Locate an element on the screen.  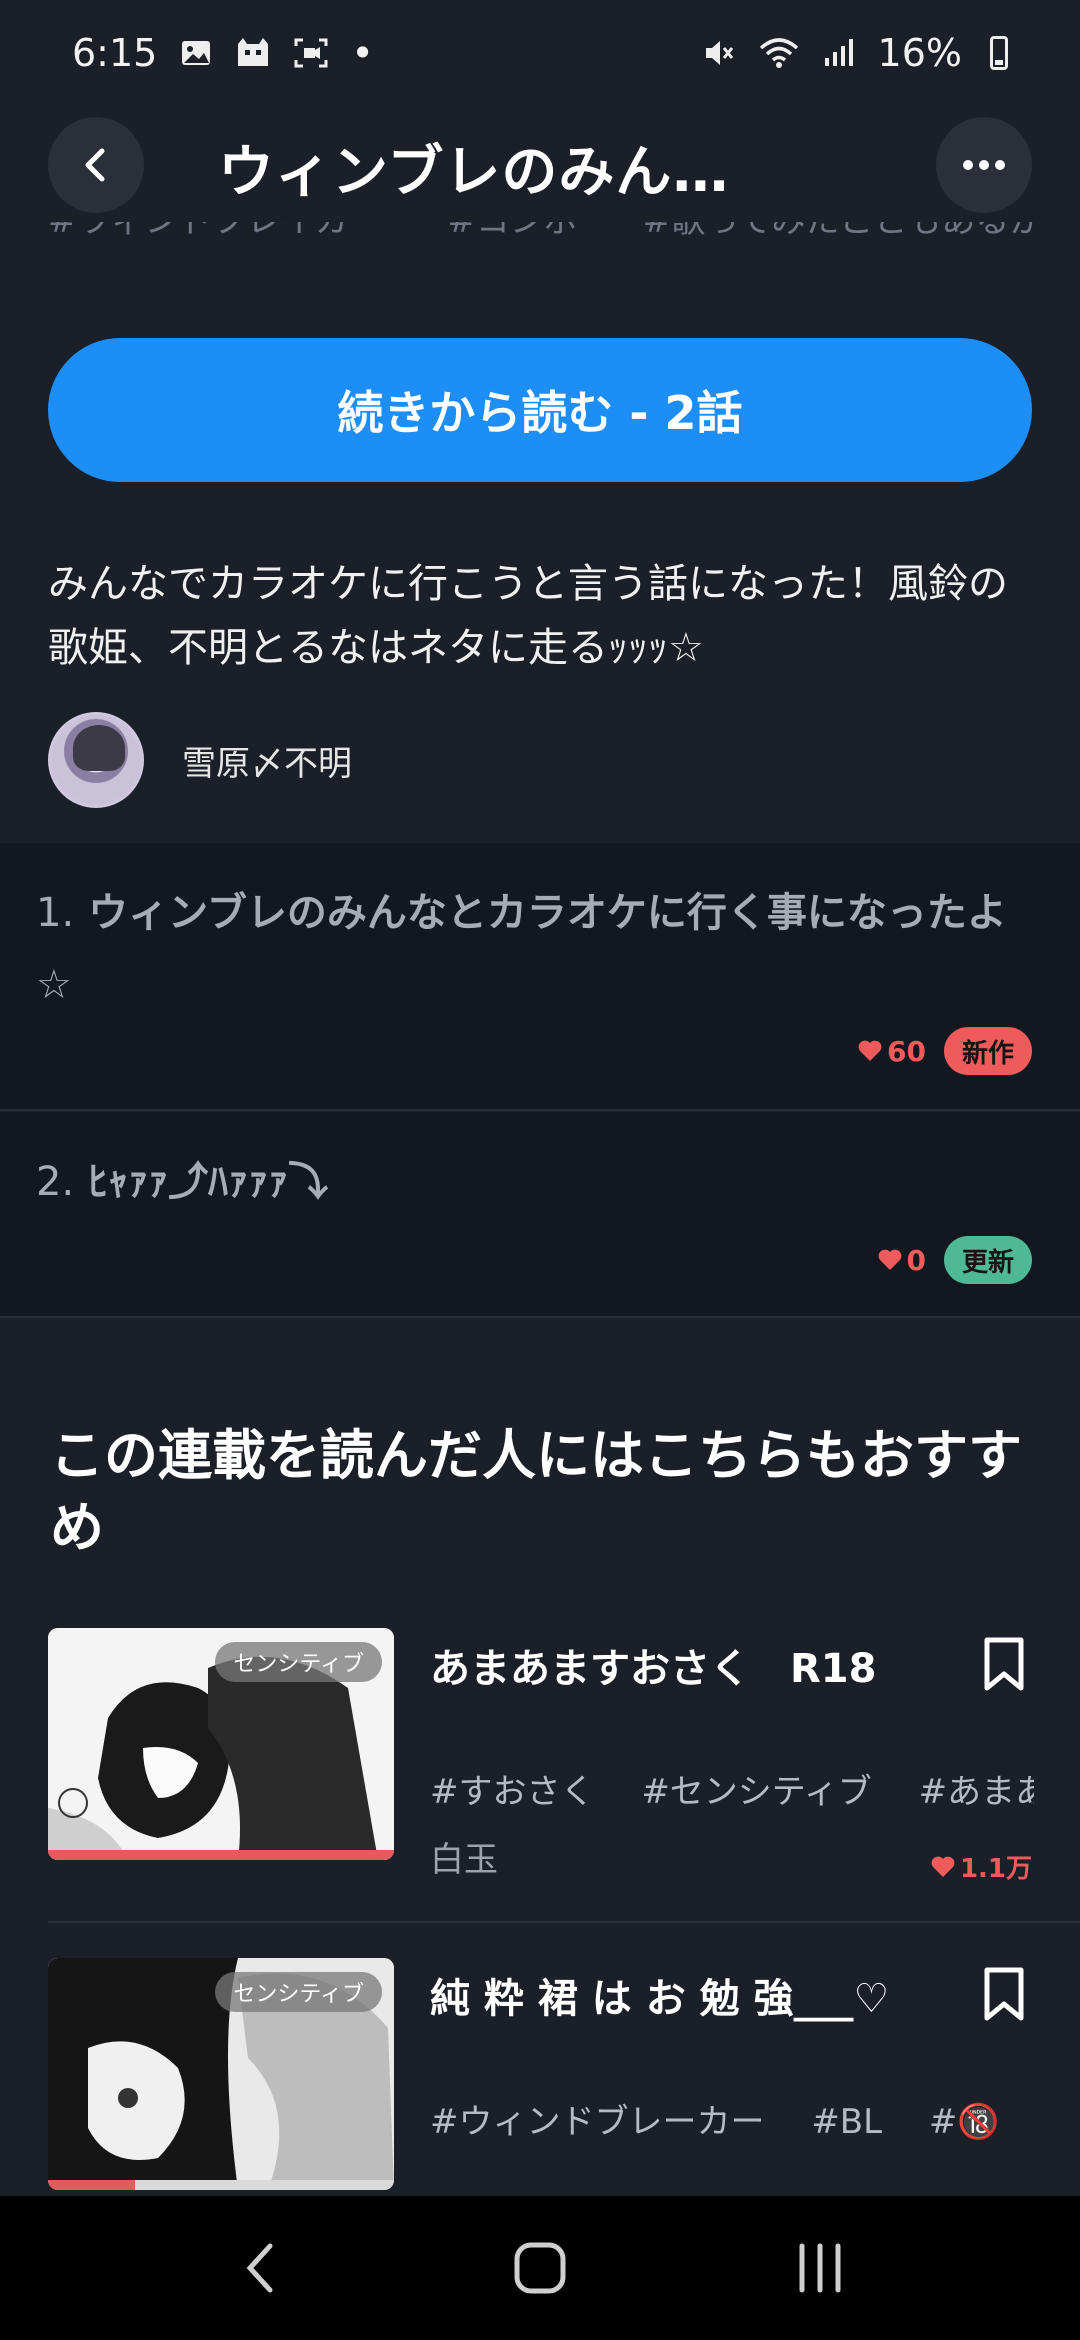
recommendation-title: 純 粋 裙 は お 勉 強___♡ is located at coordinates (710, 1995).